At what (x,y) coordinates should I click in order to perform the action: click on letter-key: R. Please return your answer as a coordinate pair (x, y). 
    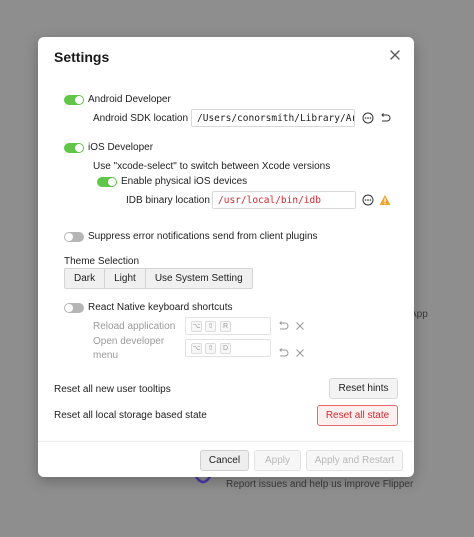
    Looking at the image, I should click on (225, 326).